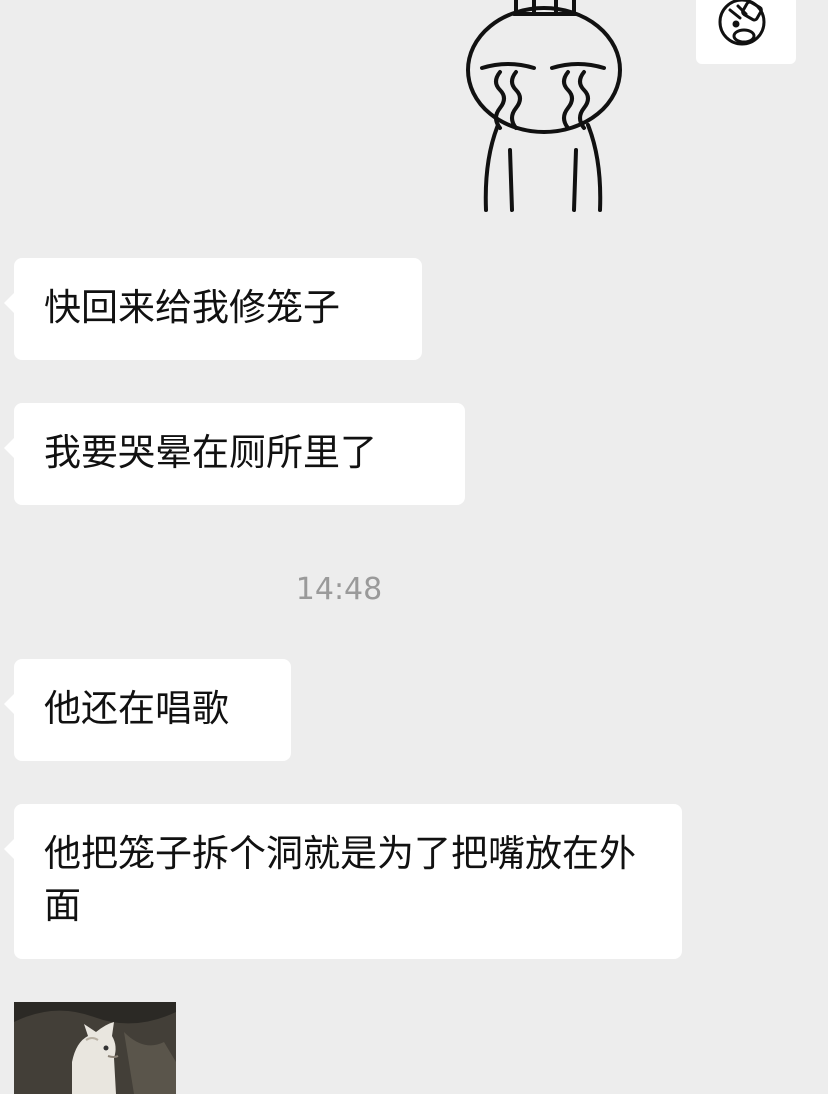 Image resolution: width=828 pixels, height=1094 pixels. I want to click on message-text: 他还在唱歌, so click(136, 708).